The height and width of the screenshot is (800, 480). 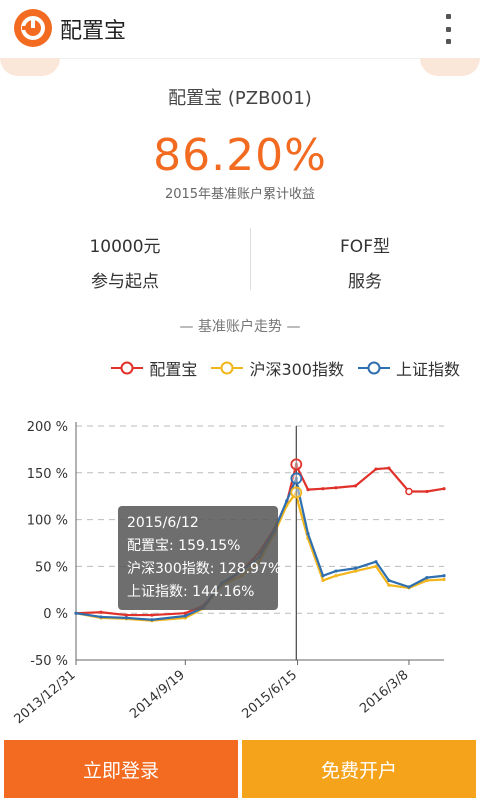 I want to click on stat-min-investment: 10000元 参与起点, so click(x=125, y=262).